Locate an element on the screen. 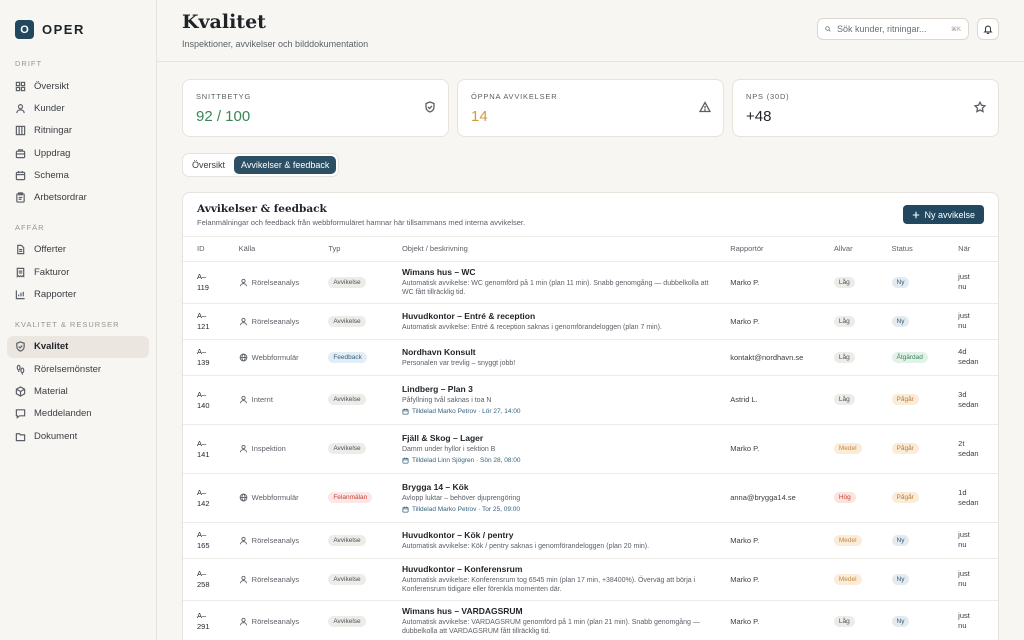 Image resolution: width=1024 pixels, height=640 pixels. calendar-icon is located at coordinates (405, 411).